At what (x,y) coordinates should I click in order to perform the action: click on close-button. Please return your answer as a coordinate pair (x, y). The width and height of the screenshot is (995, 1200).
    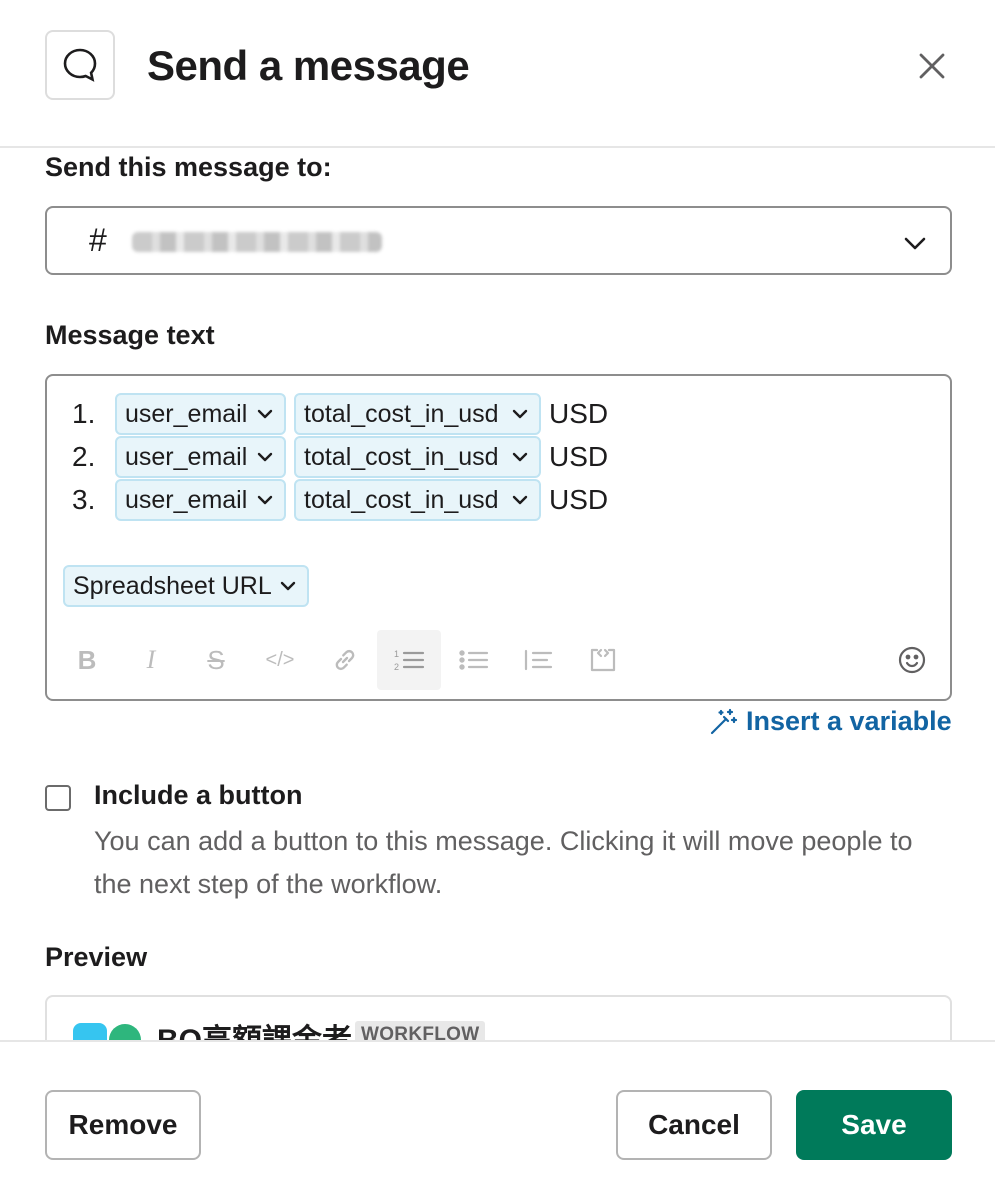
    Looking at the image, I should click on (932, 66).